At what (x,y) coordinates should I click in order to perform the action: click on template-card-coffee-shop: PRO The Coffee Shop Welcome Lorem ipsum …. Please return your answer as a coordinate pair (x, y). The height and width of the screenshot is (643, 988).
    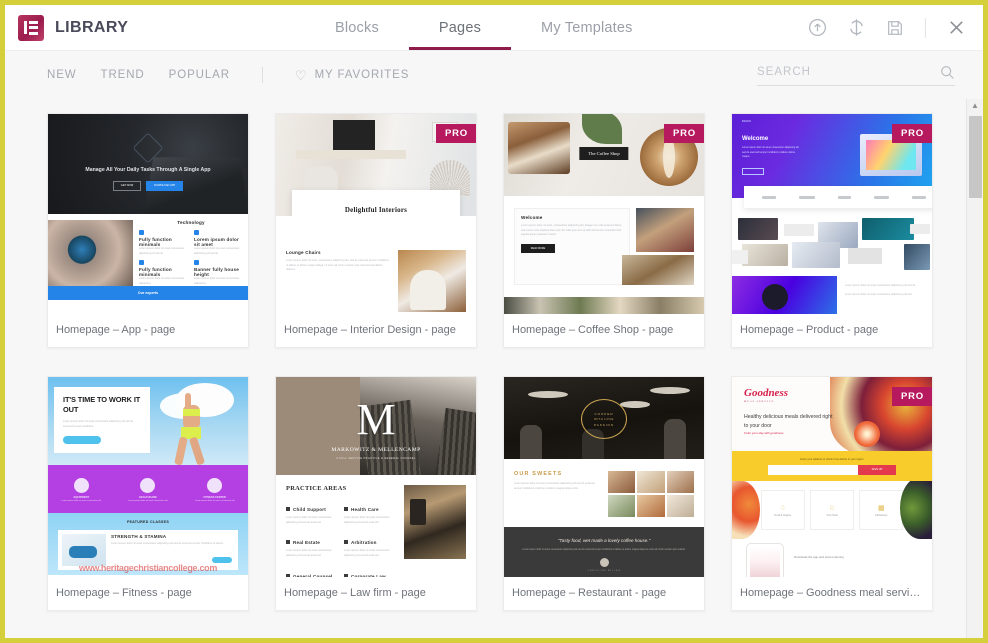
    Looking at the image, I should click on (604, 230).